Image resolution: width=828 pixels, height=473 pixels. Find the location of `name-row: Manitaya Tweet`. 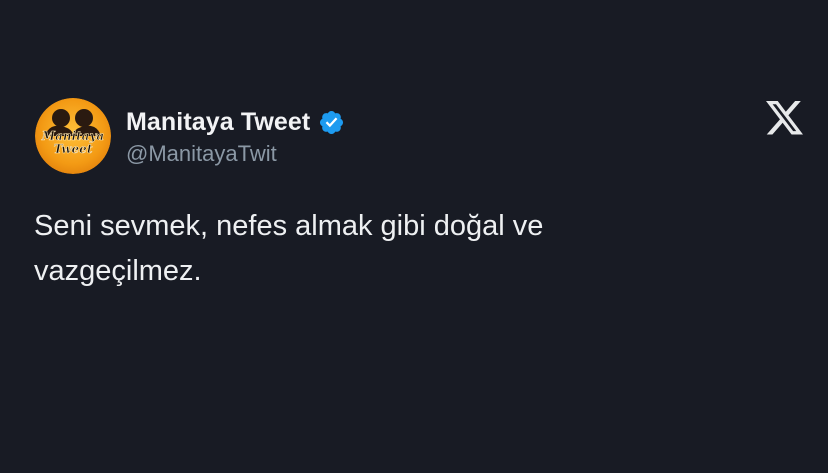

name-row: Manitaya Tweet is located at coordinates (235, 122).